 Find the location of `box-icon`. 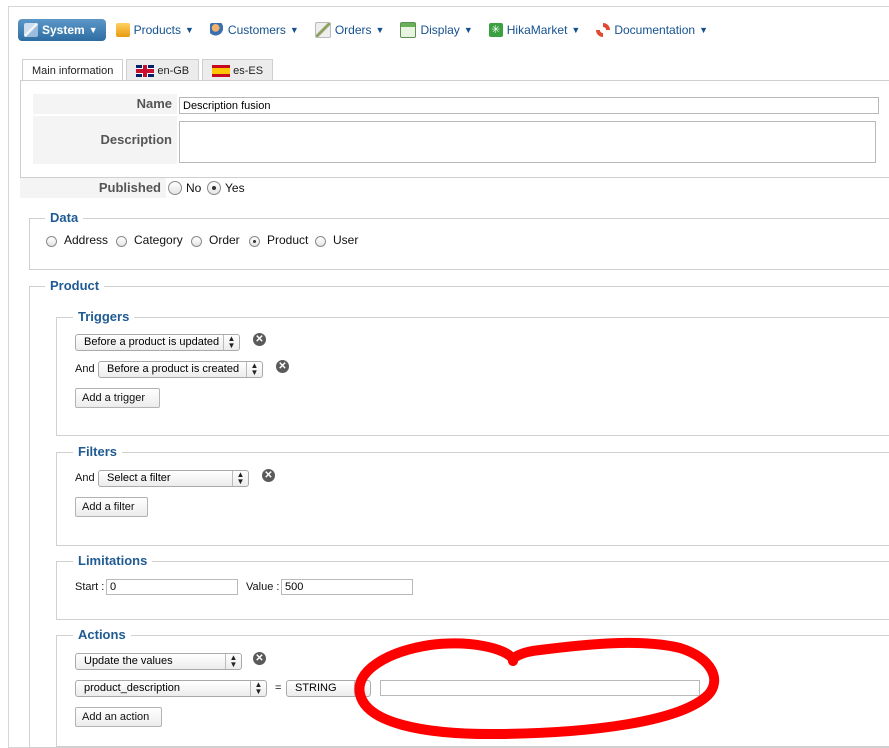

box-icon is located at coordinates (122, 30).